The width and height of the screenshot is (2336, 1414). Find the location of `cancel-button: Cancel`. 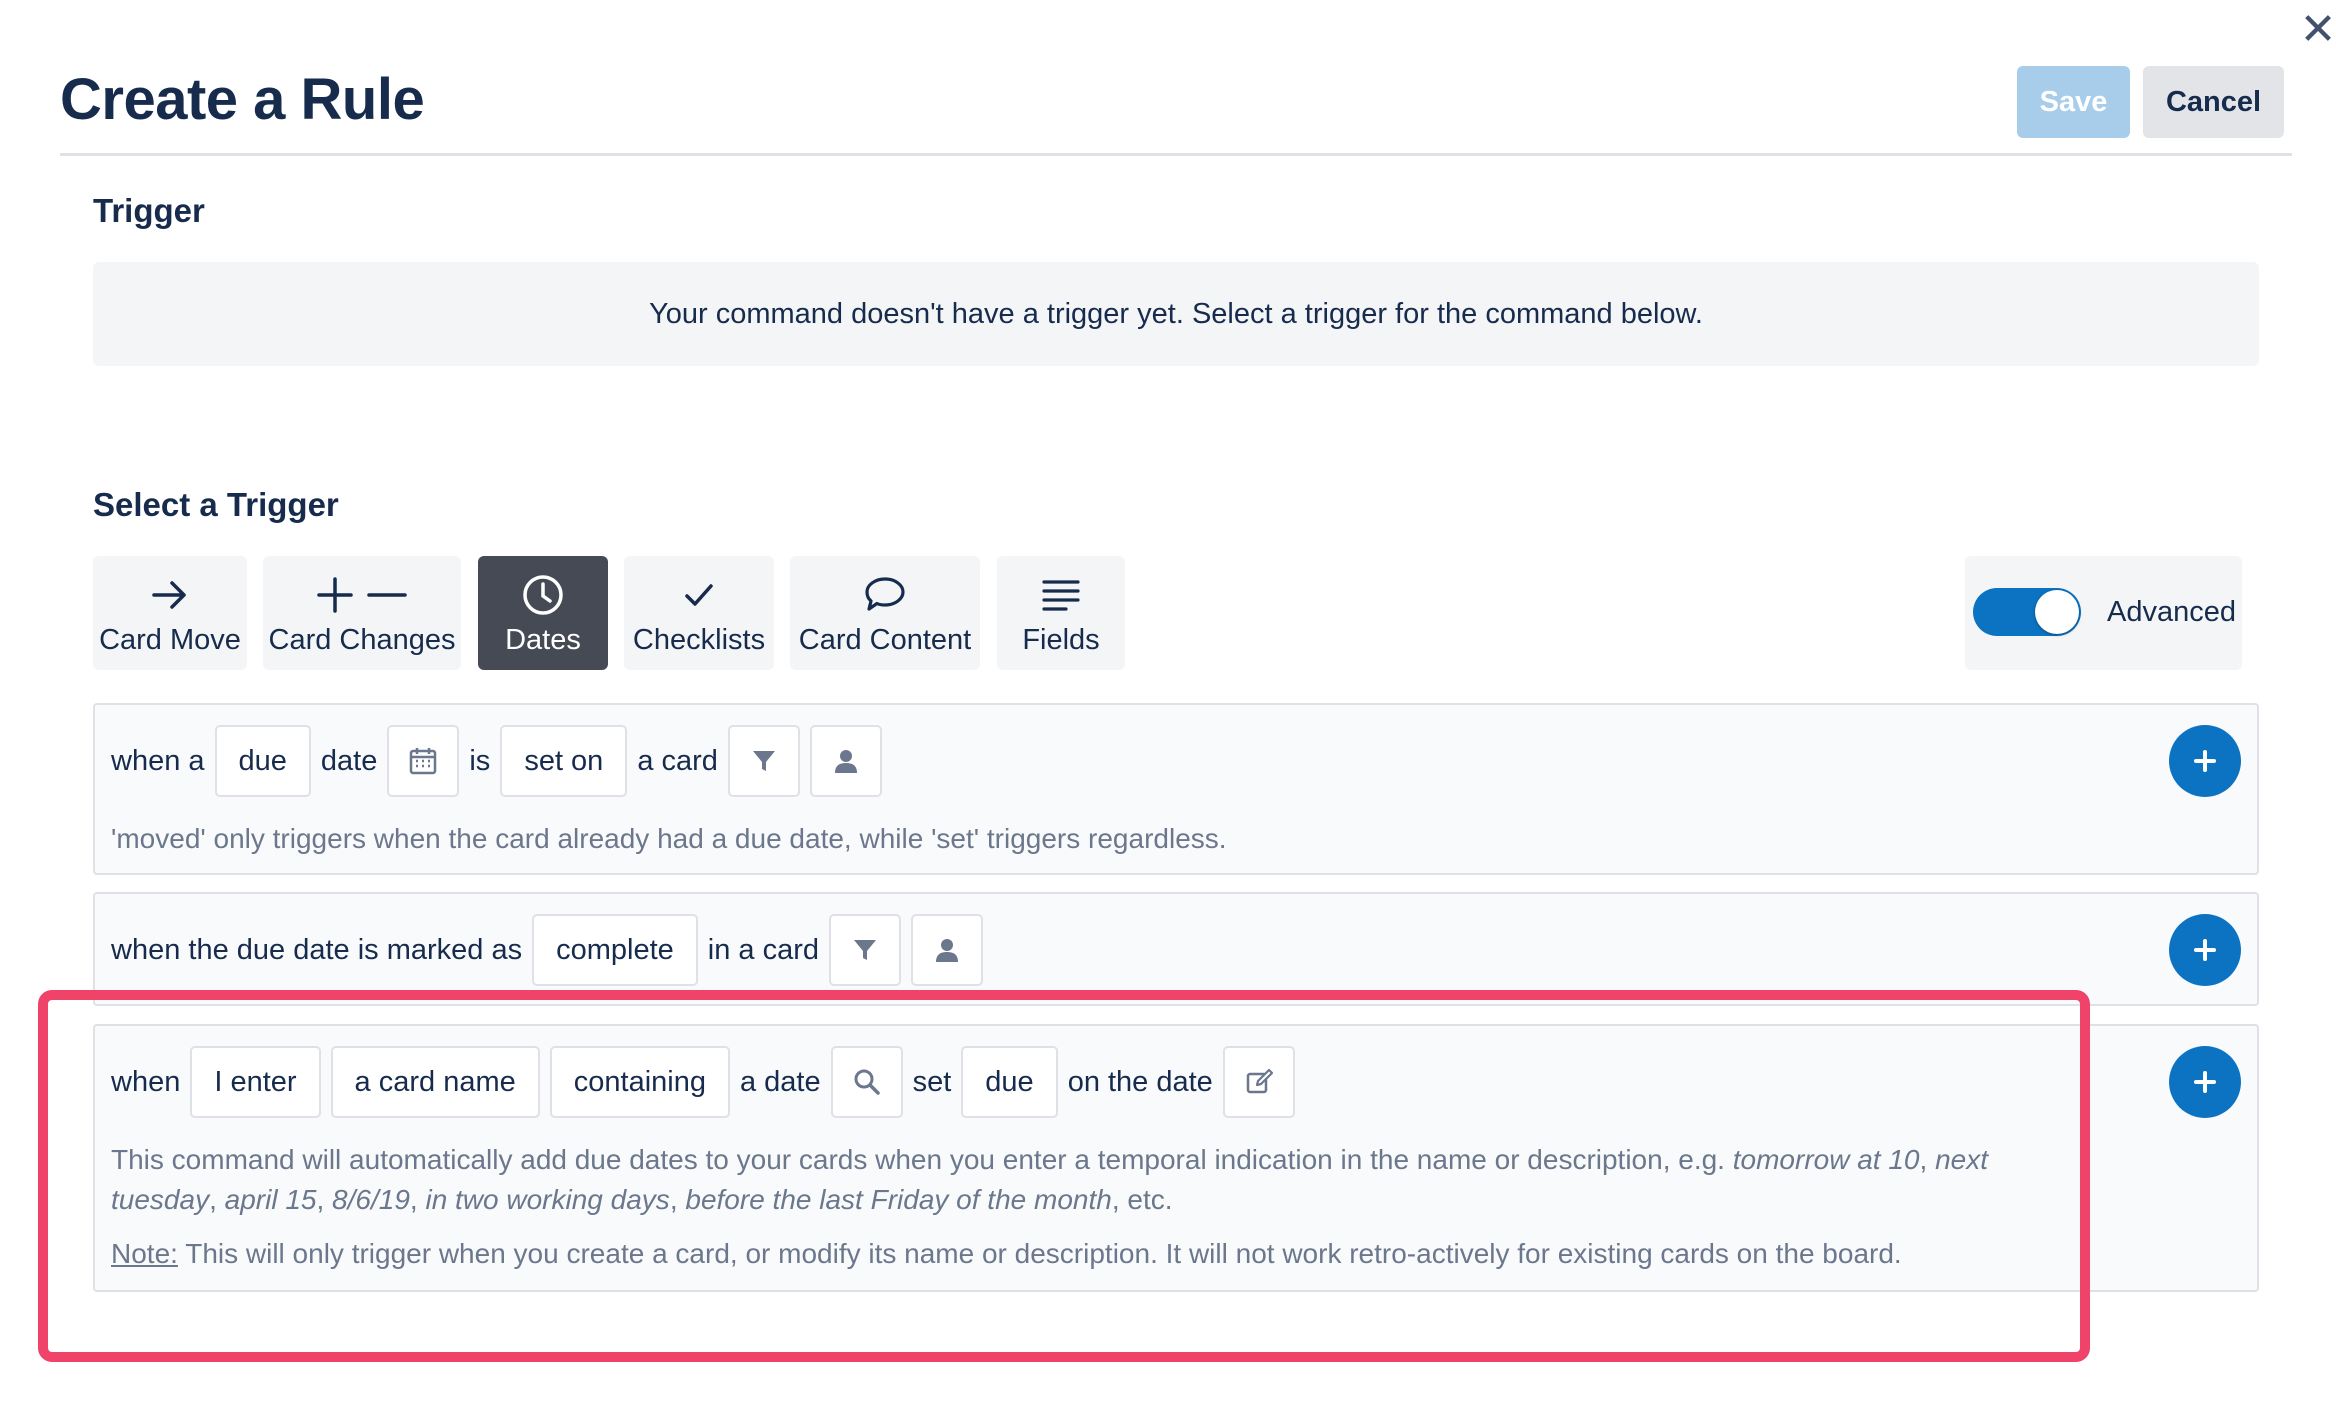

cancel-button: Cancel is located at coordinates (2213, 102).